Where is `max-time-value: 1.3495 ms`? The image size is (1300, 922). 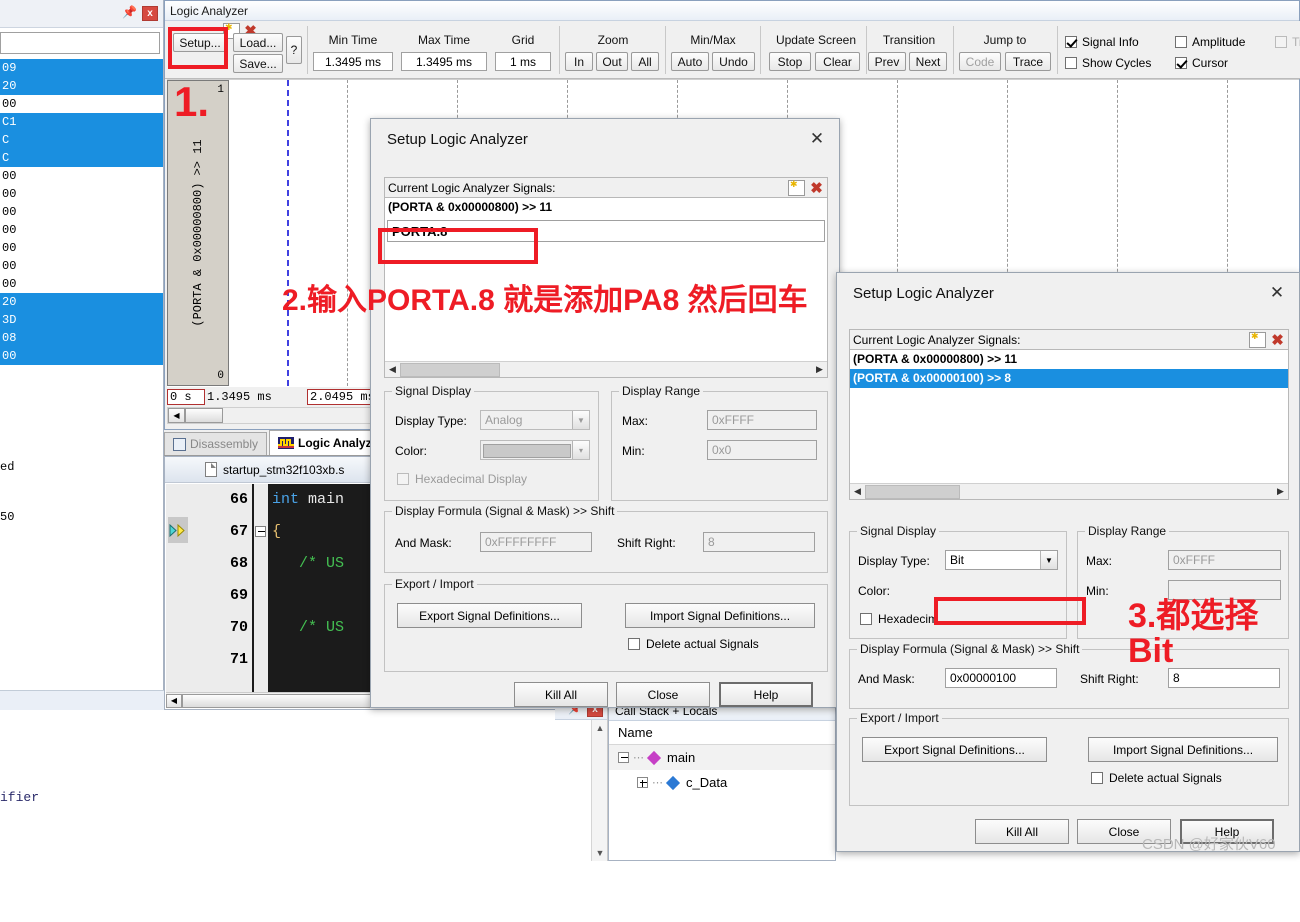 max-time-value: 1.3495 ms is located at coordinates (444, 61).